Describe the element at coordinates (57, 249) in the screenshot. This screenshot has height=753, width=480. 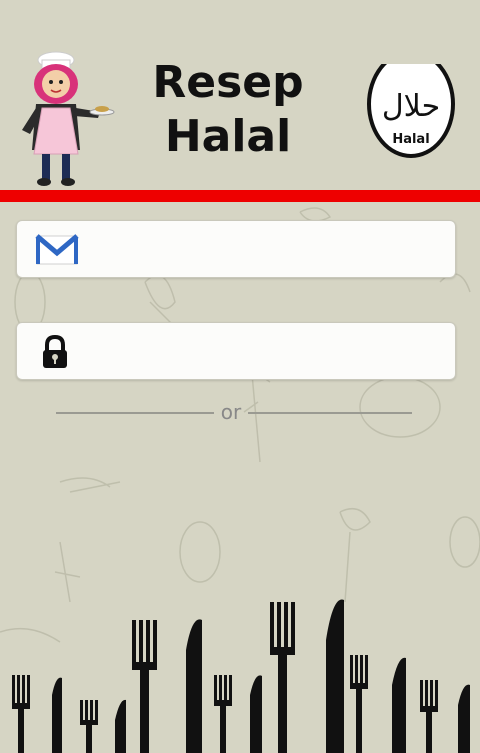
I see `gmail-envelope-icon` at that location.